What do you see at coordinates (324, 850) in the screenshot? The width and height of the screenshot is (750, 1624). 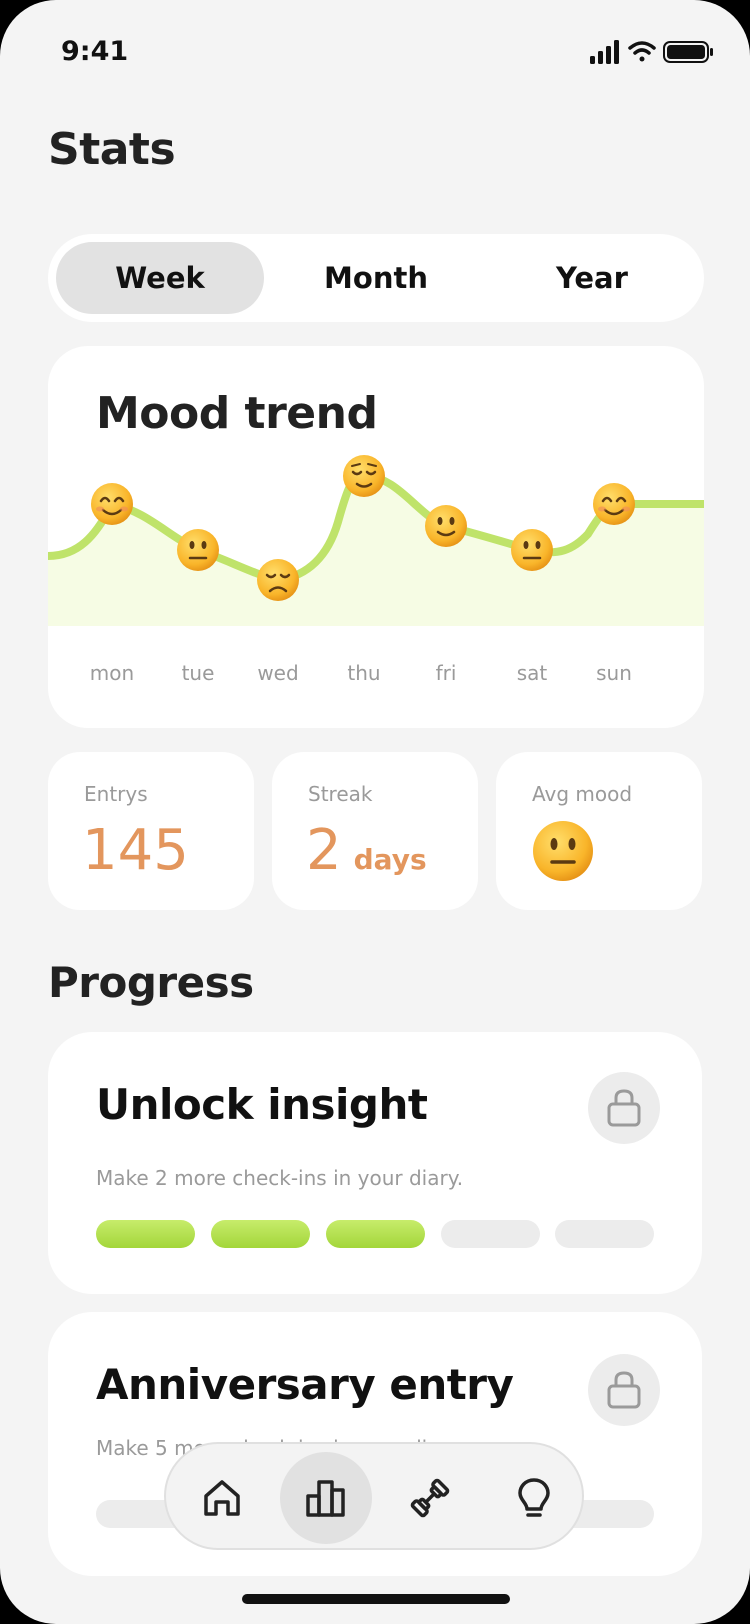 I see `streak-value: 2` at bounding box center [324, 850].